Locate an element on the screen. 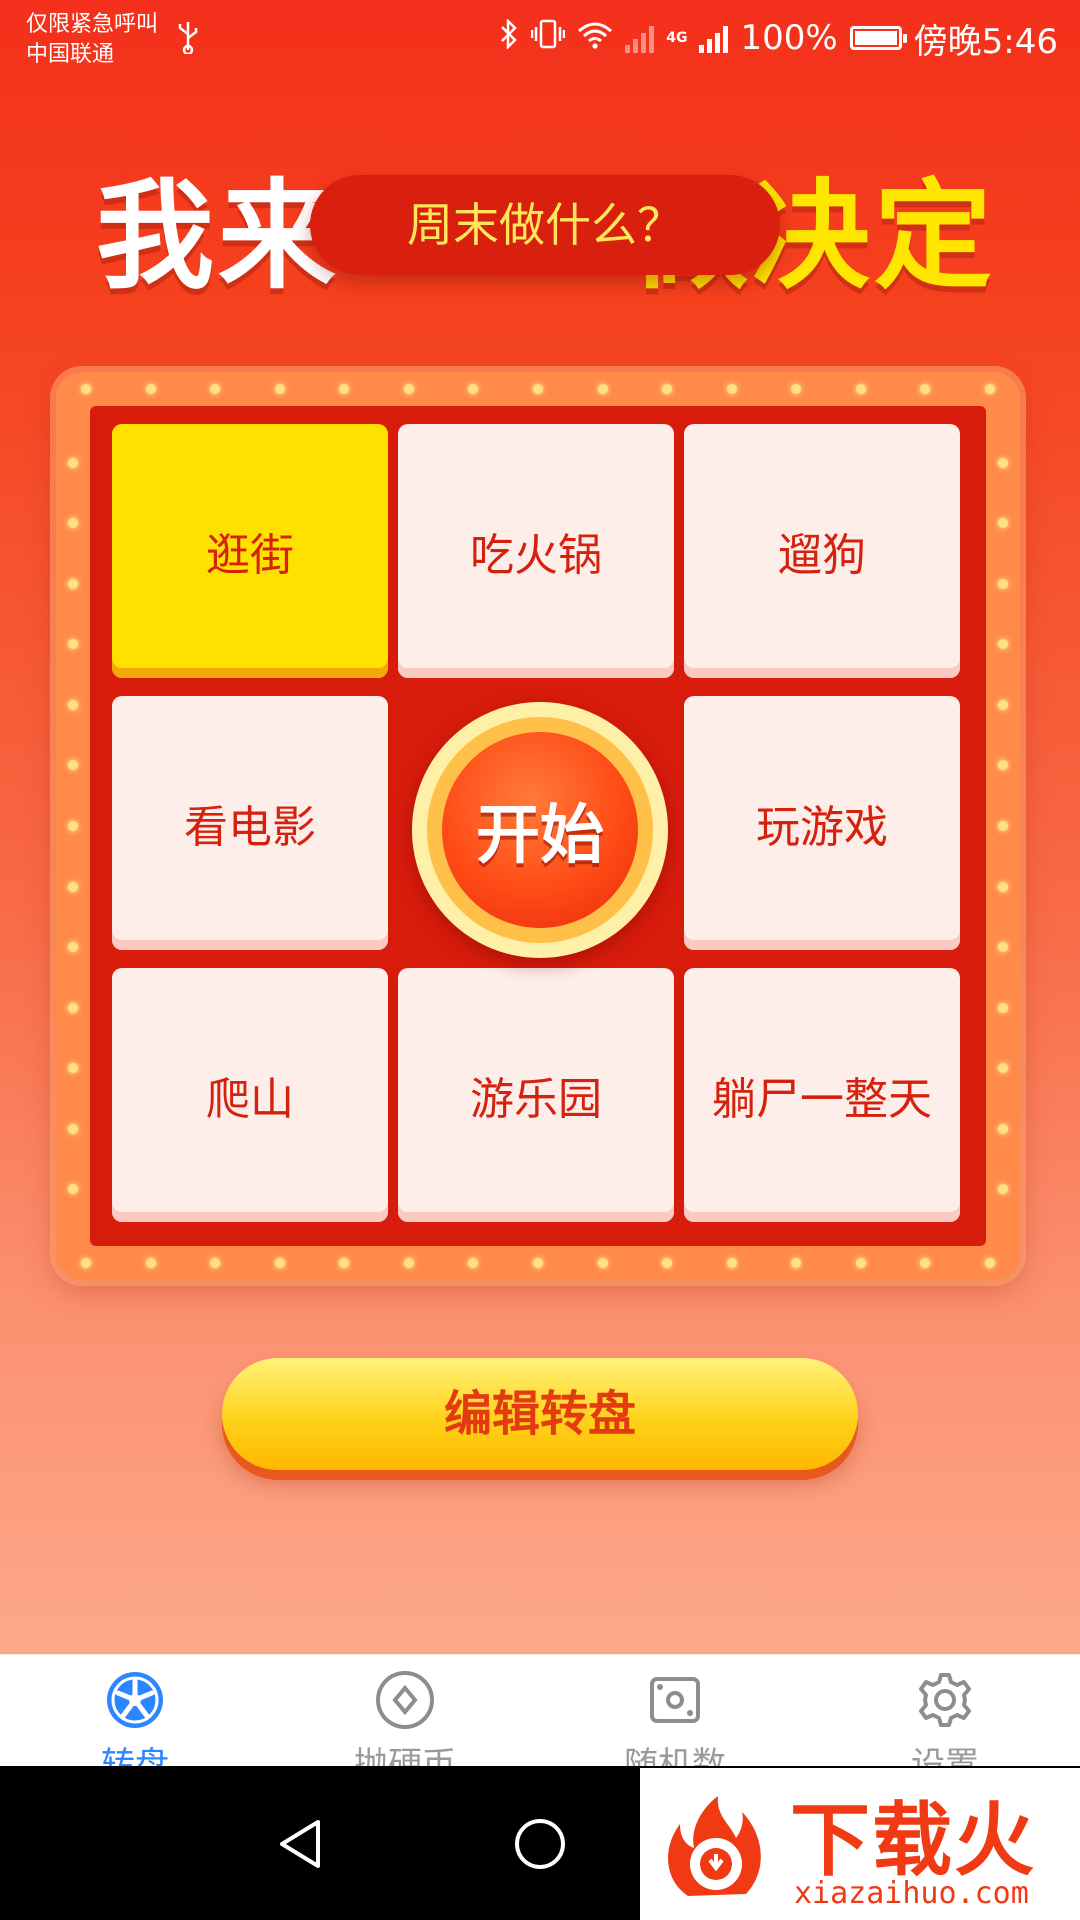 The image size is (1080, 1920). nav-tab-wheel: 转盘 is located at coordinates (135, 1720).